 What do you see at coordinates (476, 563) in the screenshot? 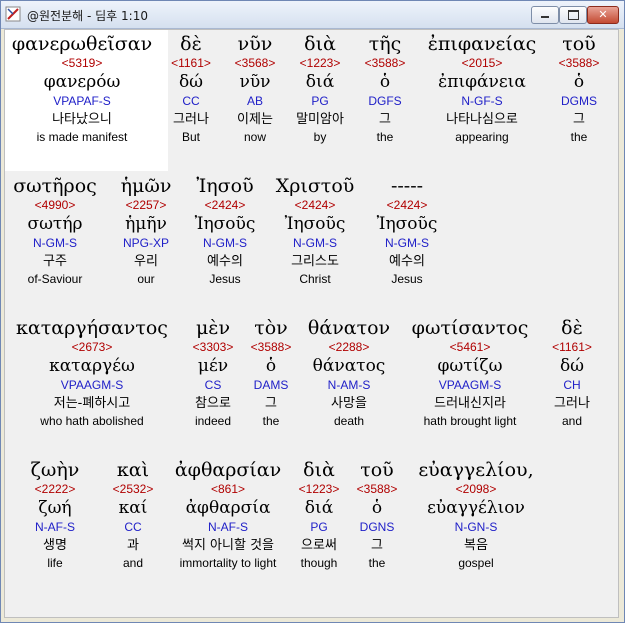
I see `english-gloss: gospel` at bounding box center [476, 563].